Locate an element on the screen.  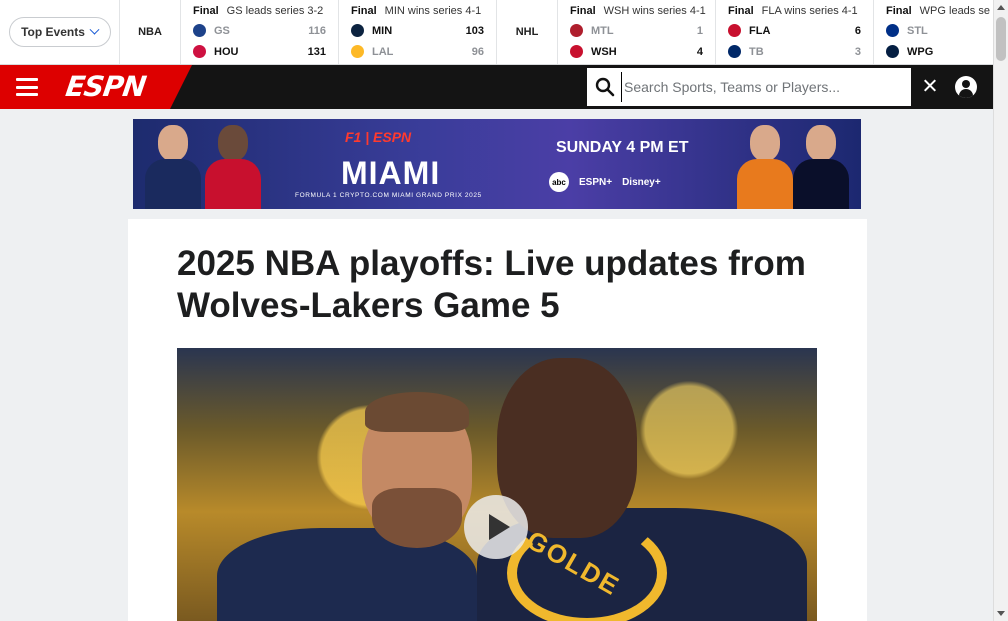
game-card: Final GS leads series 3-2 GS 116 HOU 131 is located at coordinates (260, 32).